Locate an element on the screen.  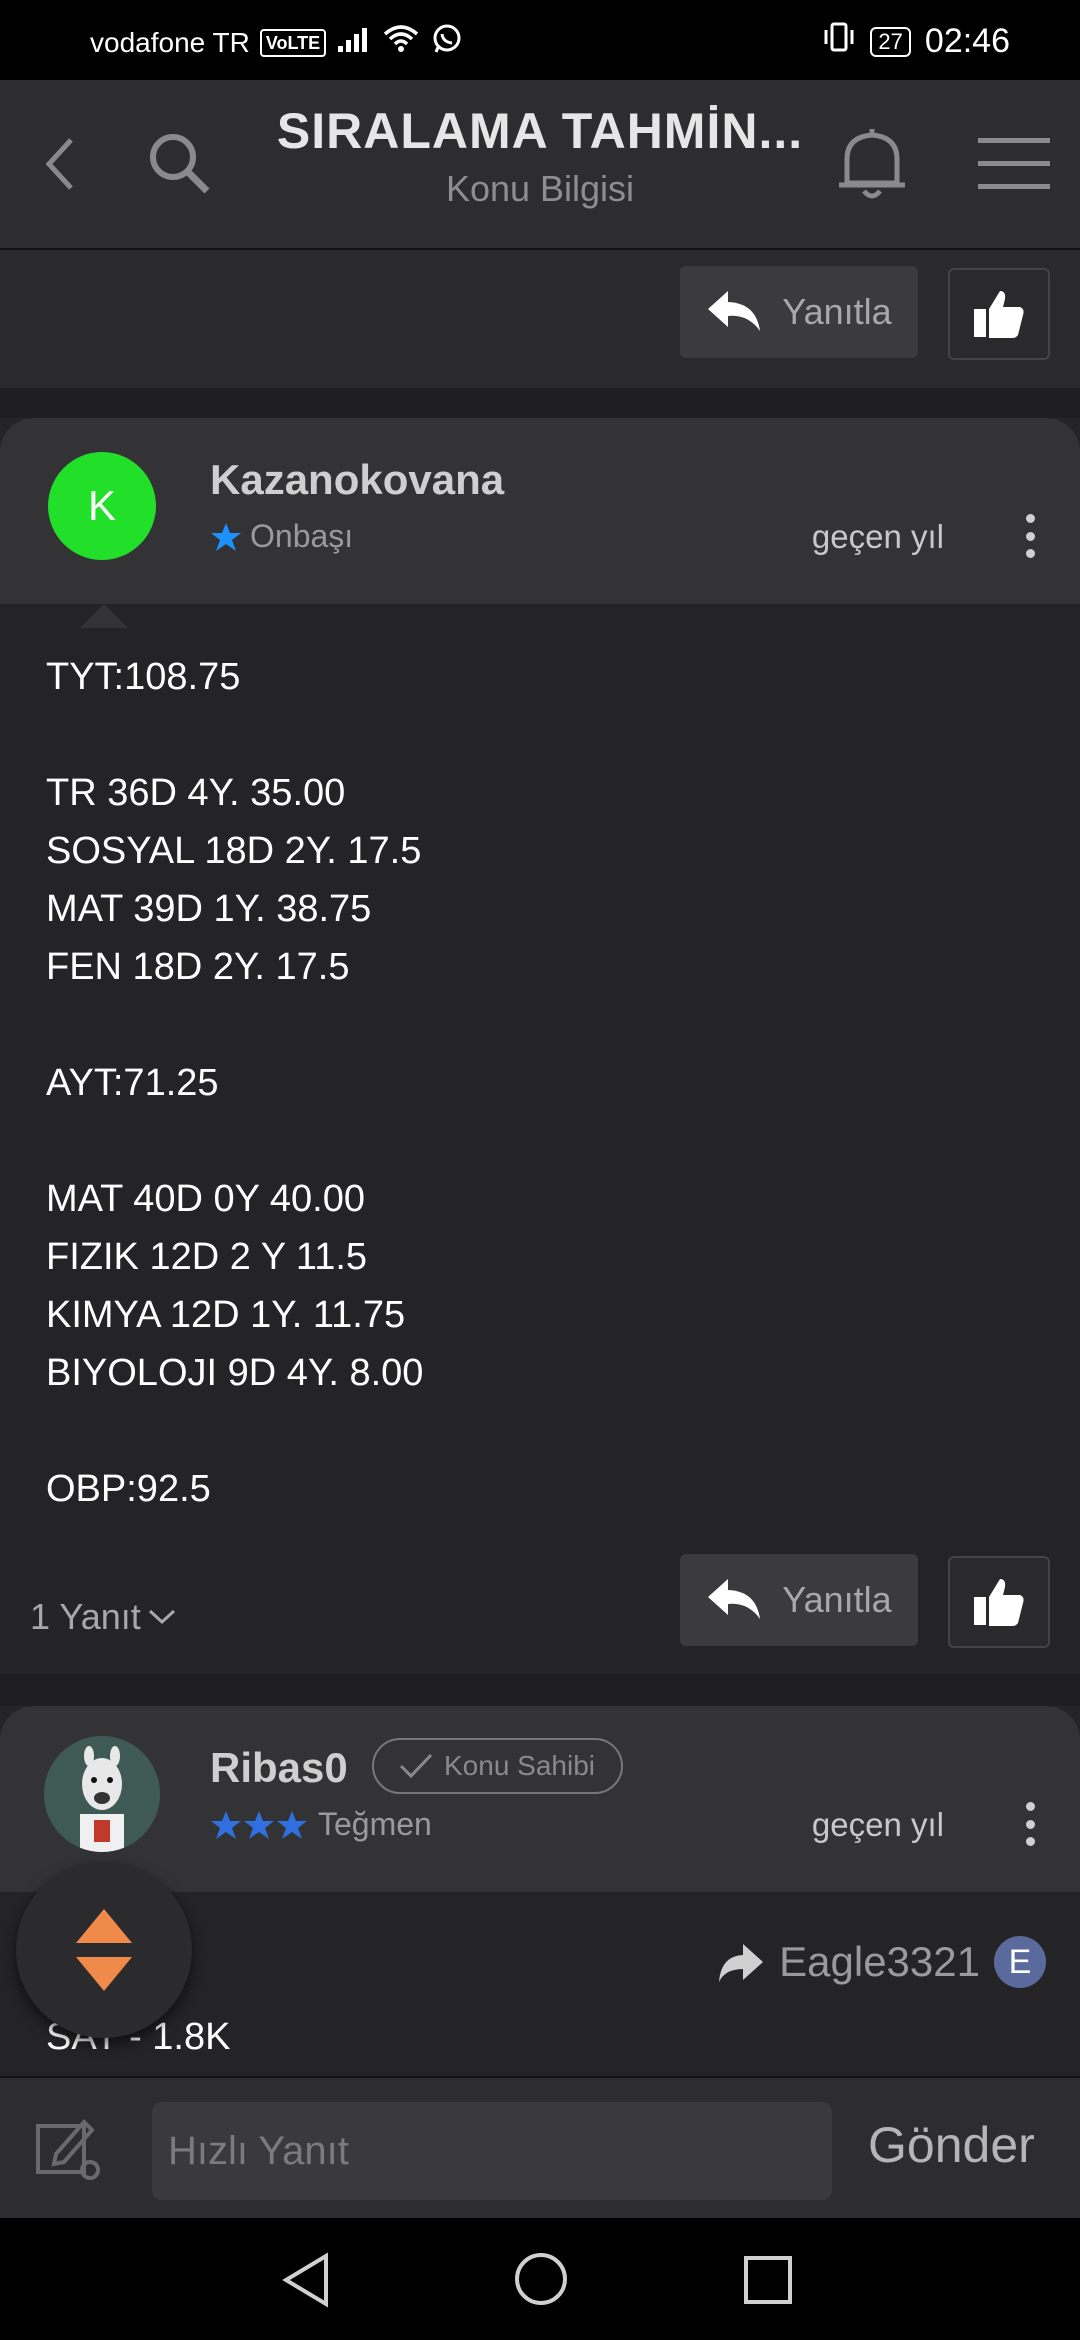
menu-button is located at coordinates (1014, 164).